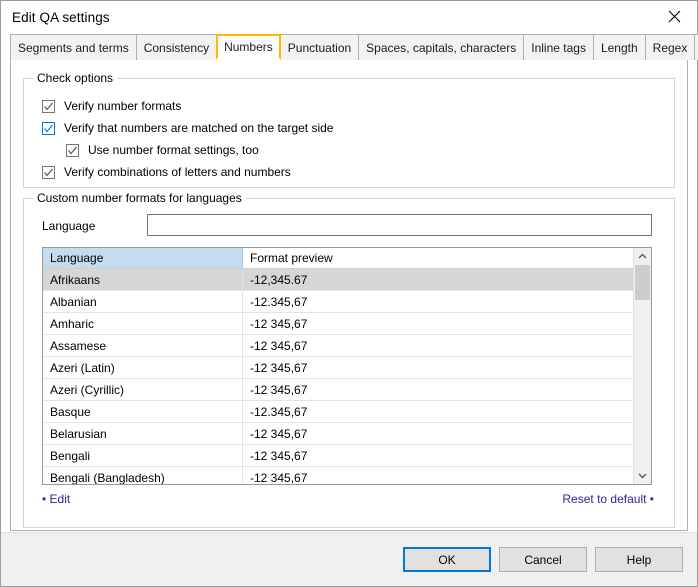  I want to click on cell-language: Belarusian, so click(143, 433).